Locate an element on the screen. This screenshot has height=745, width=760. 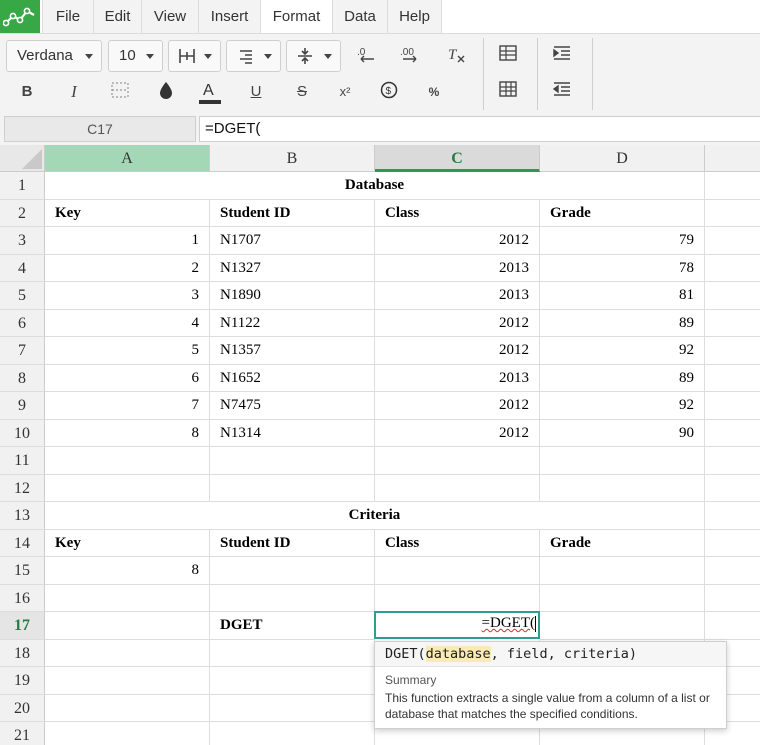
data-cell: 81 is located at coordinates (622, 296).